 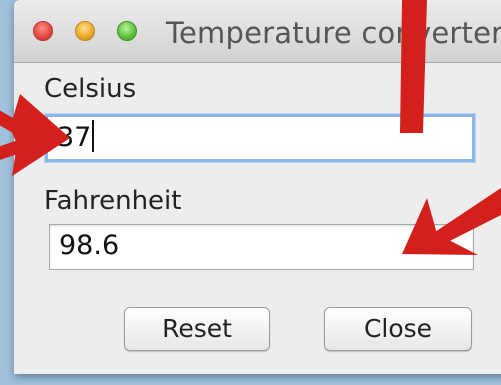 What do you see at coordinates (333, 33) in the screenshot?
I see `window-title: Temperature converter` at bounding box center [333, 33].